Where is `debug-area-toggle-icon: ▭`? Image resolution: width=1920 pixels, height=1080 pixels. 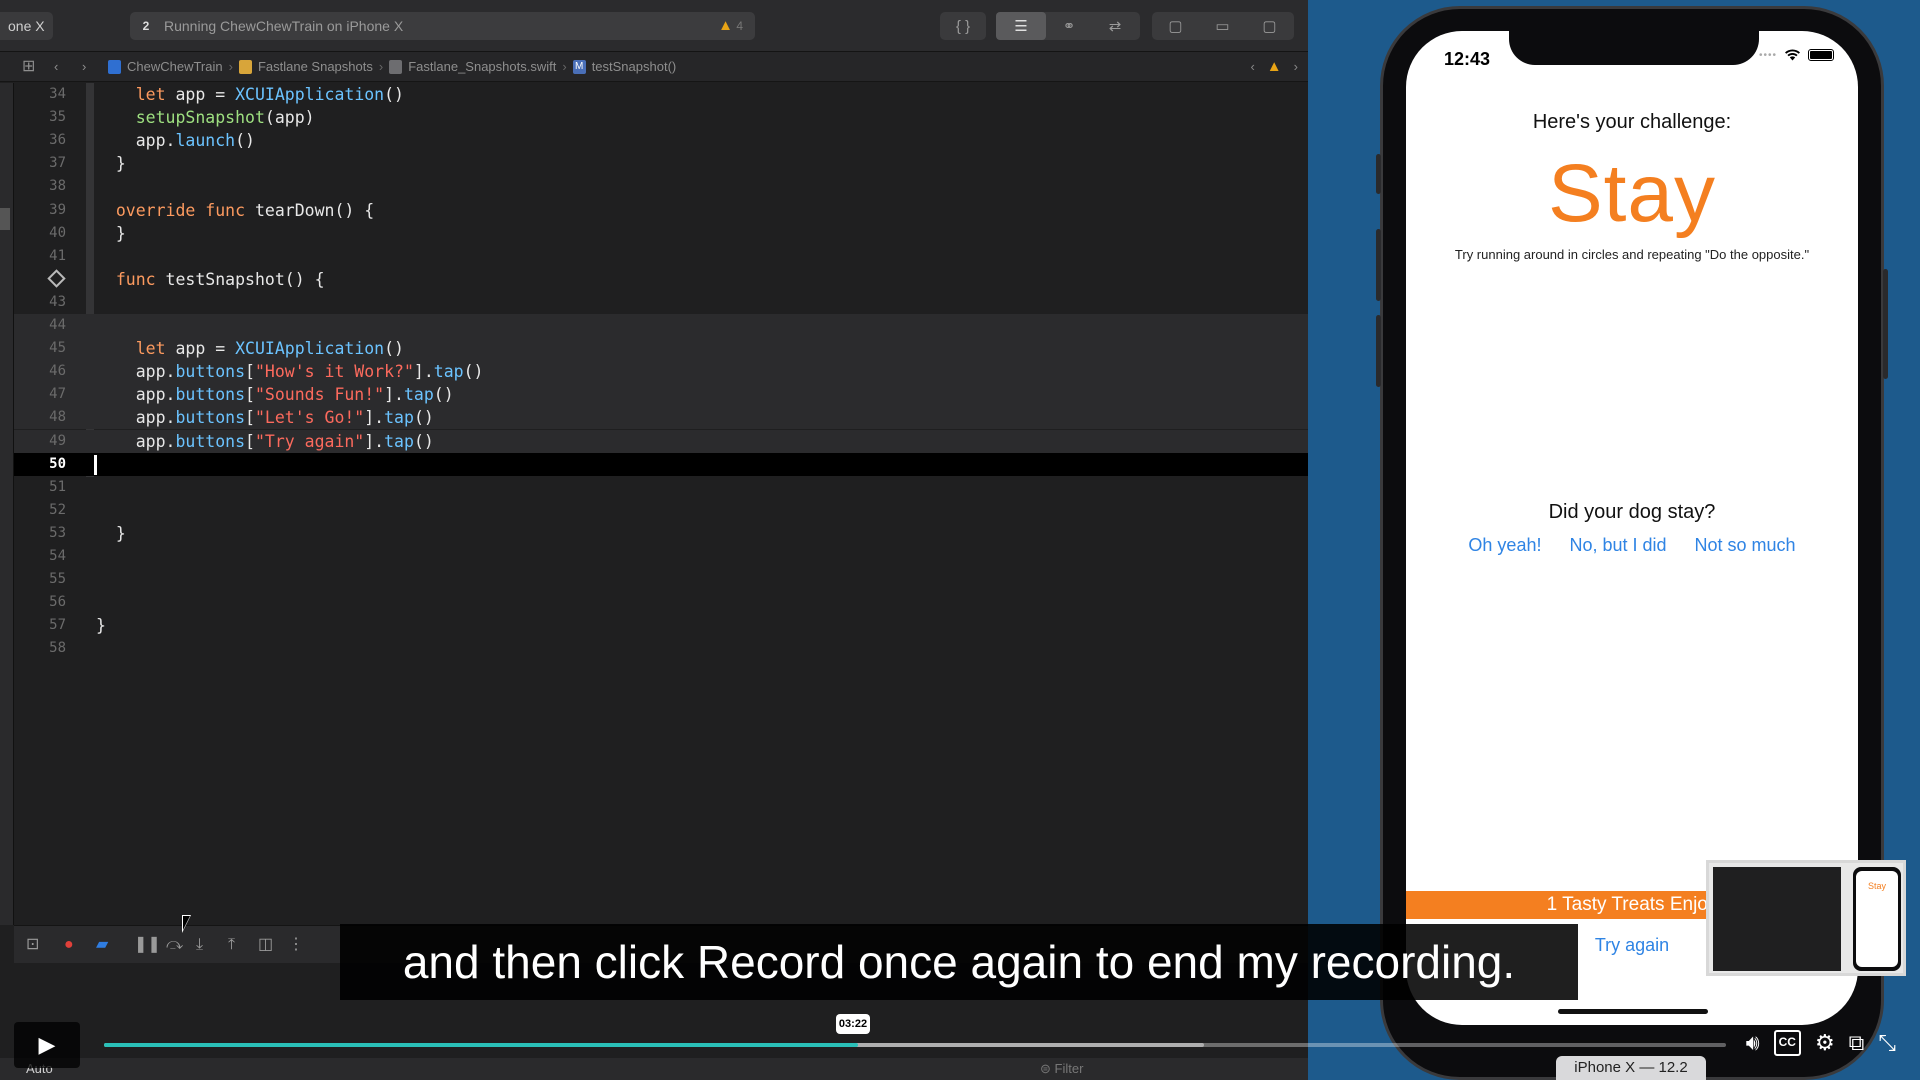 debug-area-toggle-icon: ▭ is located at coordinates (1222, 26).